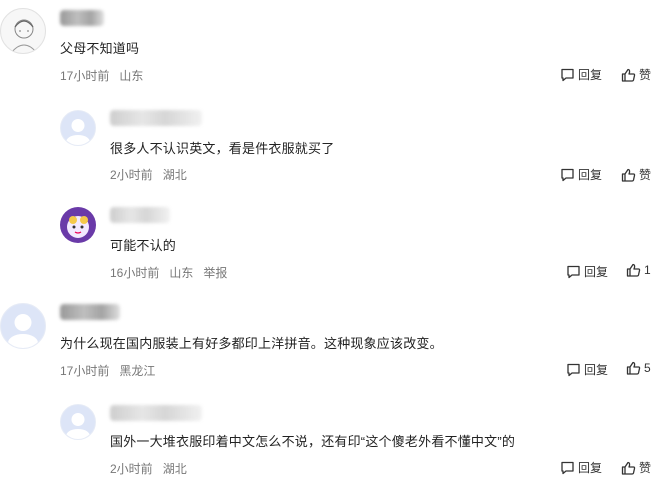 Image resolution: width=660 pixels, height=487 pixels. I want to click on sketch-avatar-icon, so click(24, 36).